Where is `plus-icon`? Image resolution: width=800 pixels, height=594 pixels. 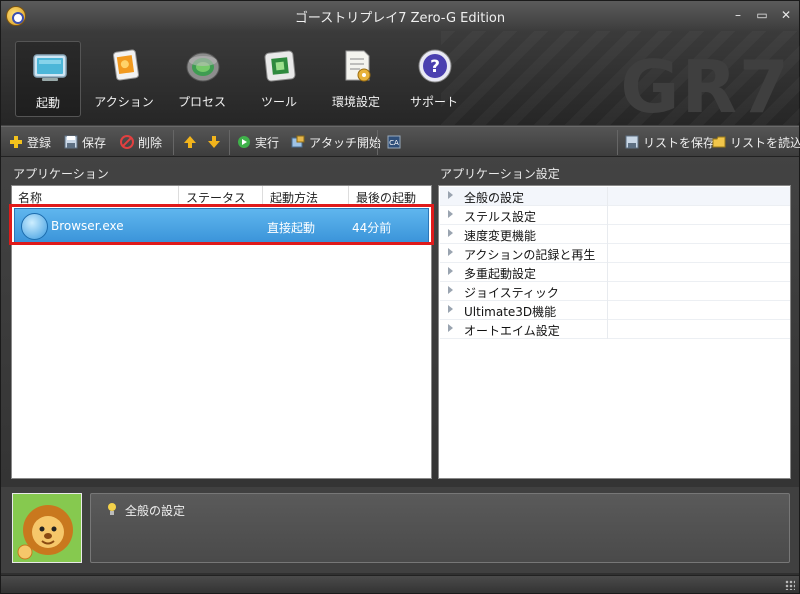
plus-icon is located at coordinates (16, 142).